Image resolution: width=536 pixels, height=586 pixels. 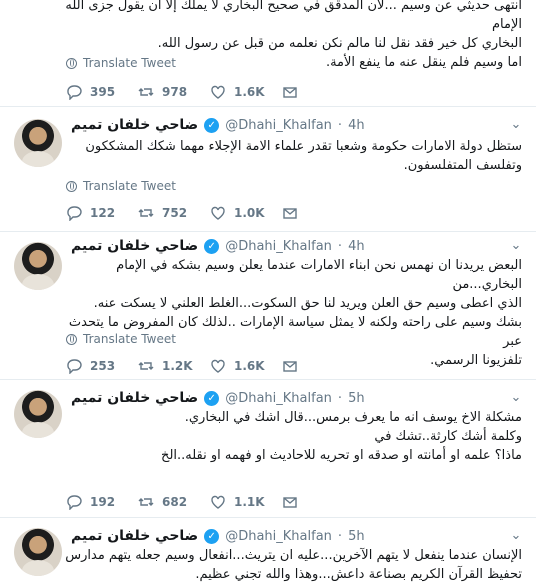 I want to click on like-button: 1.0K, so click(x=246, y=213).